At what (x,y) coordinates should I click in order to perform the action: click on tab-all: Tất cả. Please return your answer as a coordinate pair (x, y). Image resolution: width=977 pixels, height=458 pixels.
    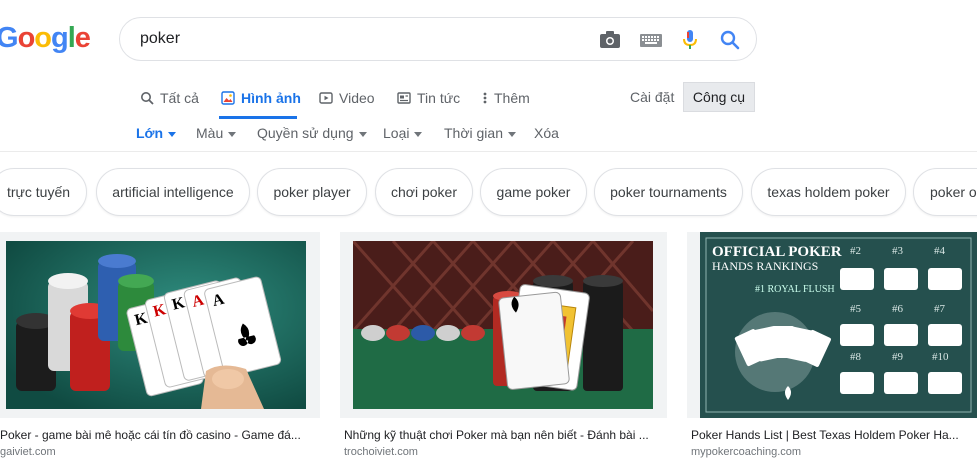
    Looking at the image, I should click on (169, 98).